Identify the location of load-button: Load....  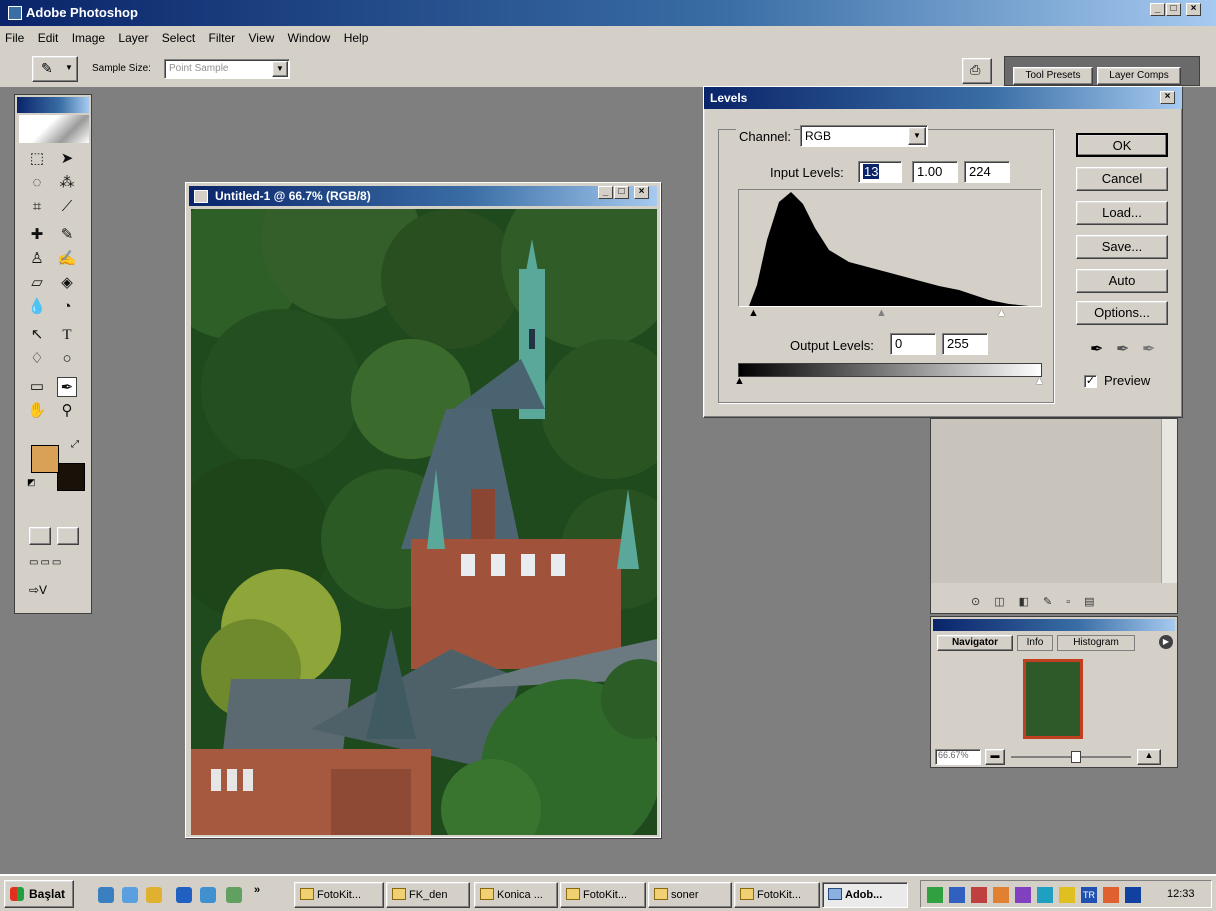
(1122, 213).